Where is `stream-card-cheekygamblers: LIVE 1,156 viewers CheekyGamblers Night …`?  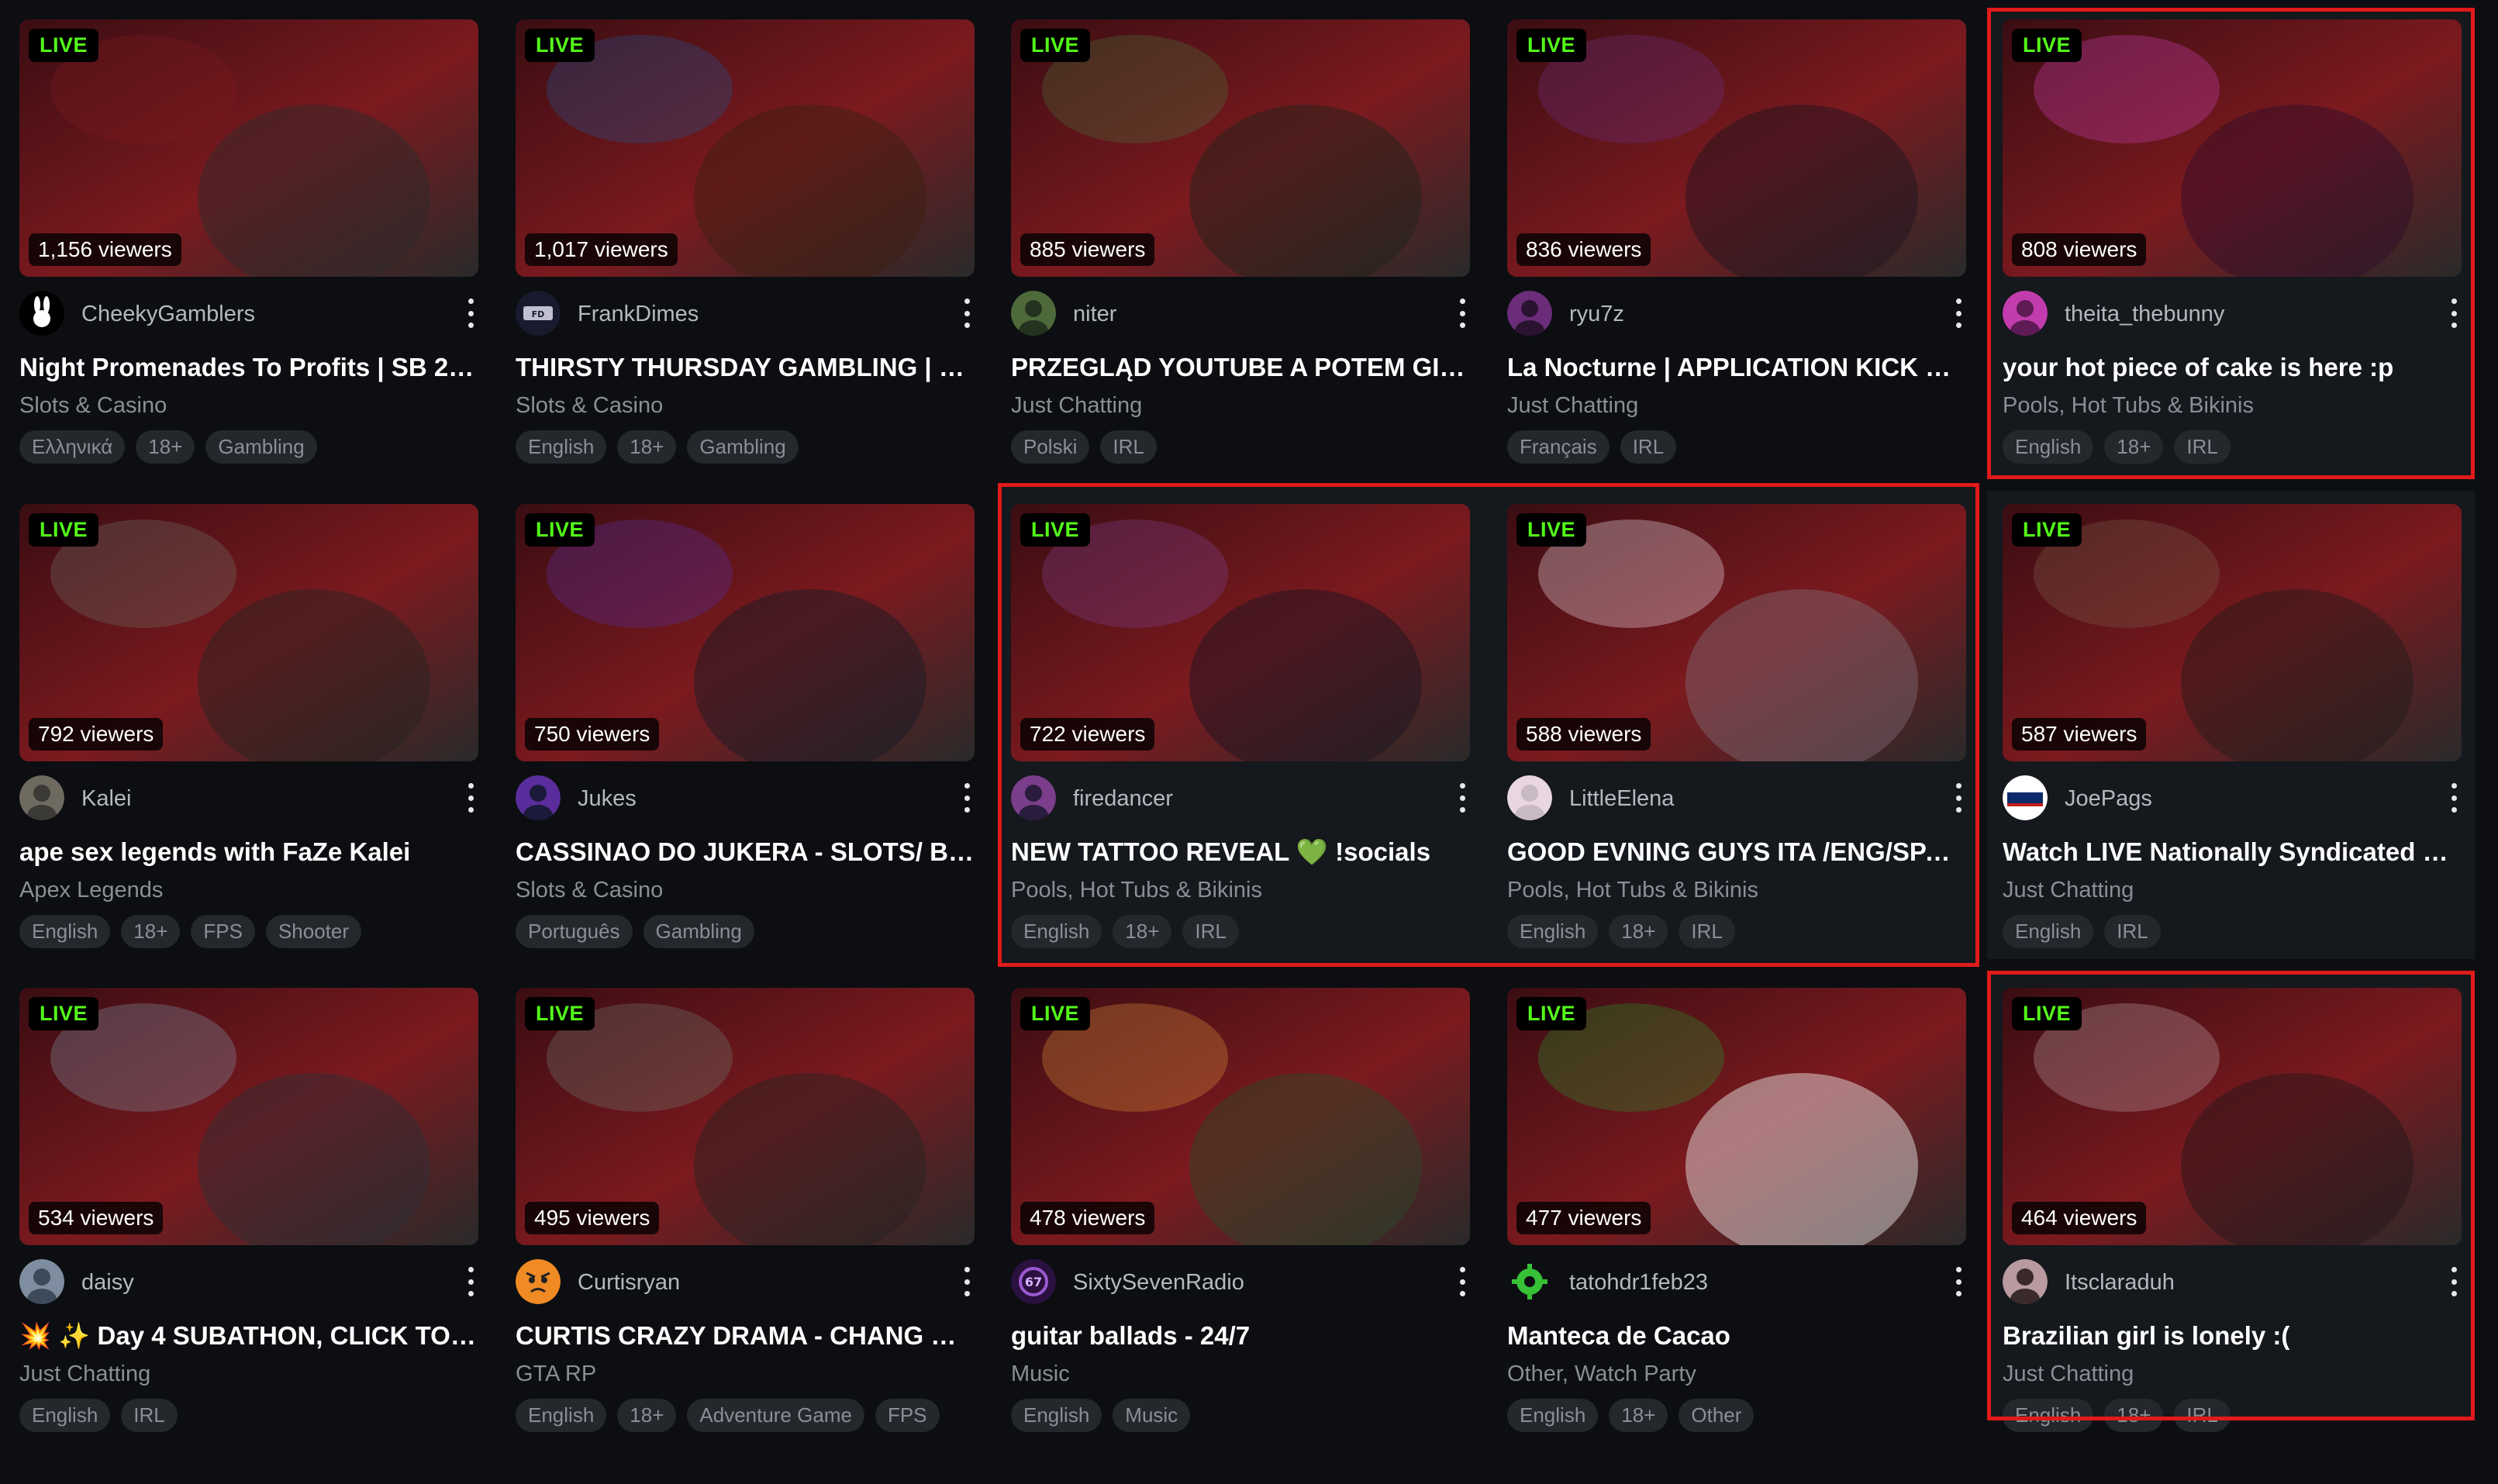
stream-card-cheekygamblers: LIVE 1,156 viewers CheekyGamblers Night … is located at coordinates (248, 268).